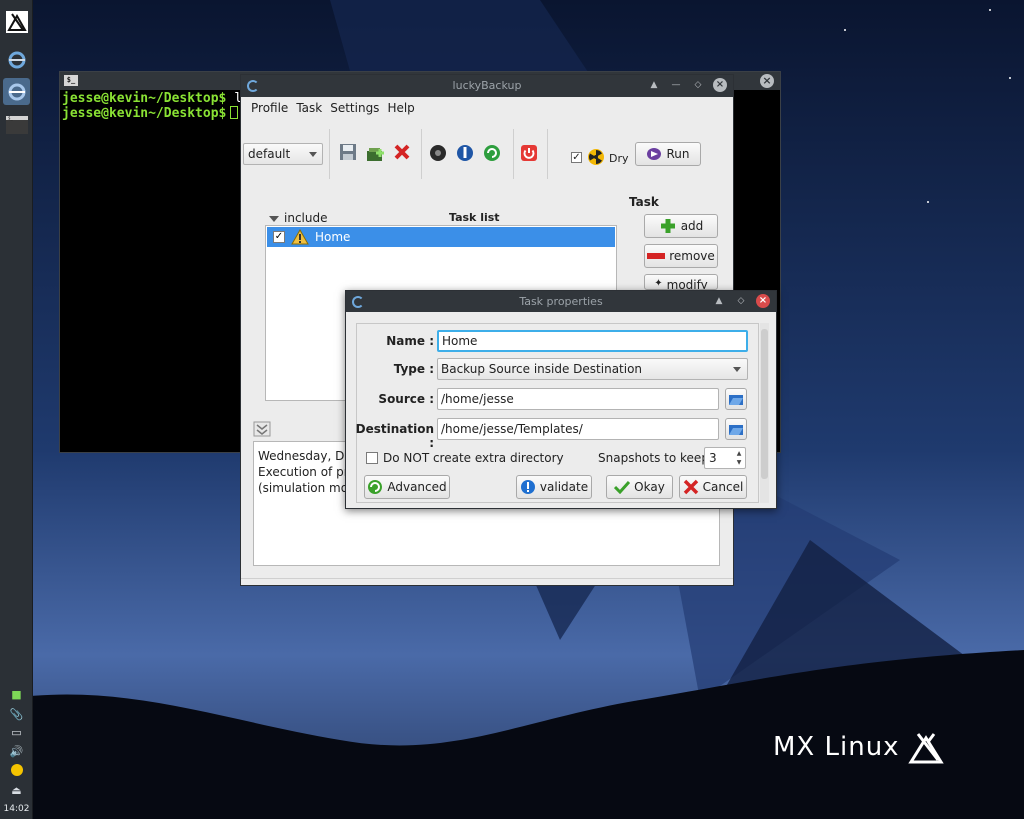 The image size is (1024, 819). I want to click on add-task-button: add, so click(681, 226).